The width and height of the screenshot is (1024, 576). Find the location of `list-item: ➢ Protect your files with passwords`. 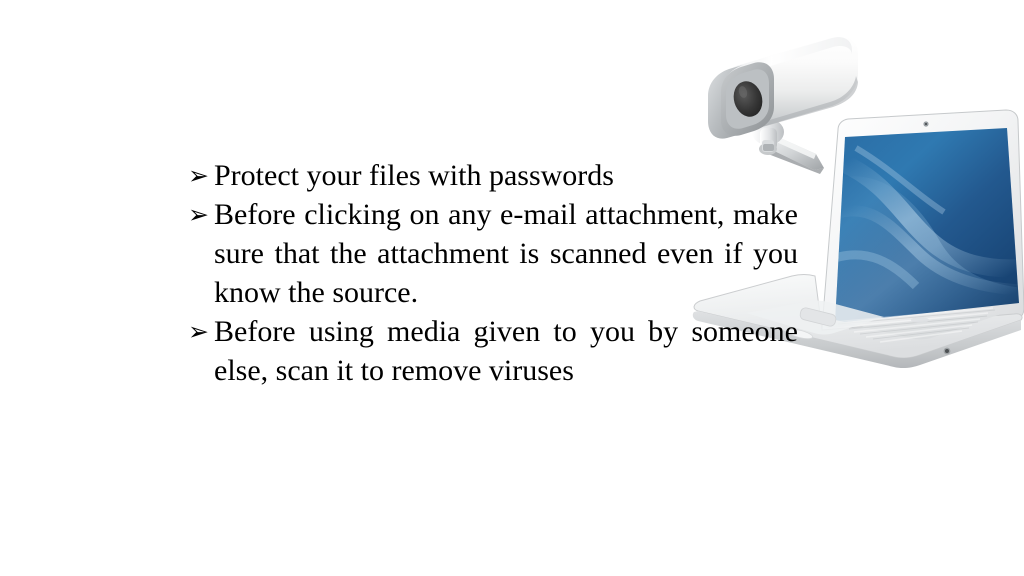

list-item: ➢ Protect your files with passwords is located at coordinates (493, 175).